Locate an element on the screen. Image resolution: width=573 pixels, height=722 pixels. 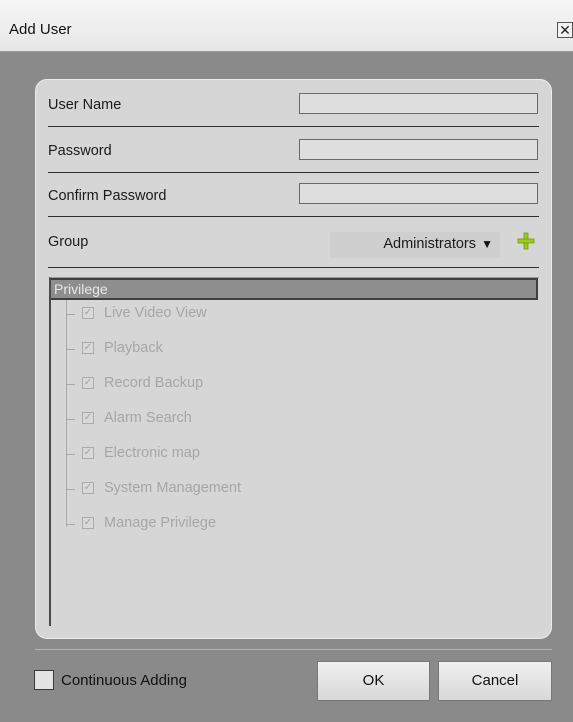
privilege-item-label: Manage Privilege is located at coordinates (160, 523).